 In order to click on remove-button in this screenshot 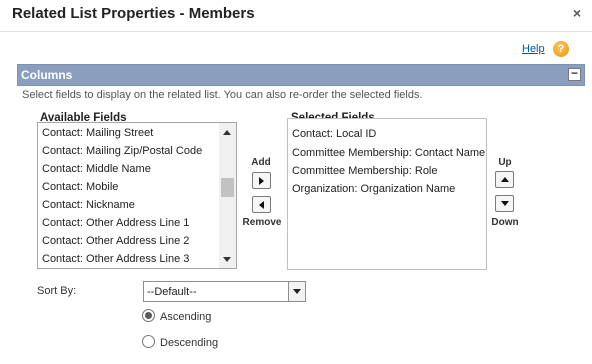, I will do `click(261, 204)`.